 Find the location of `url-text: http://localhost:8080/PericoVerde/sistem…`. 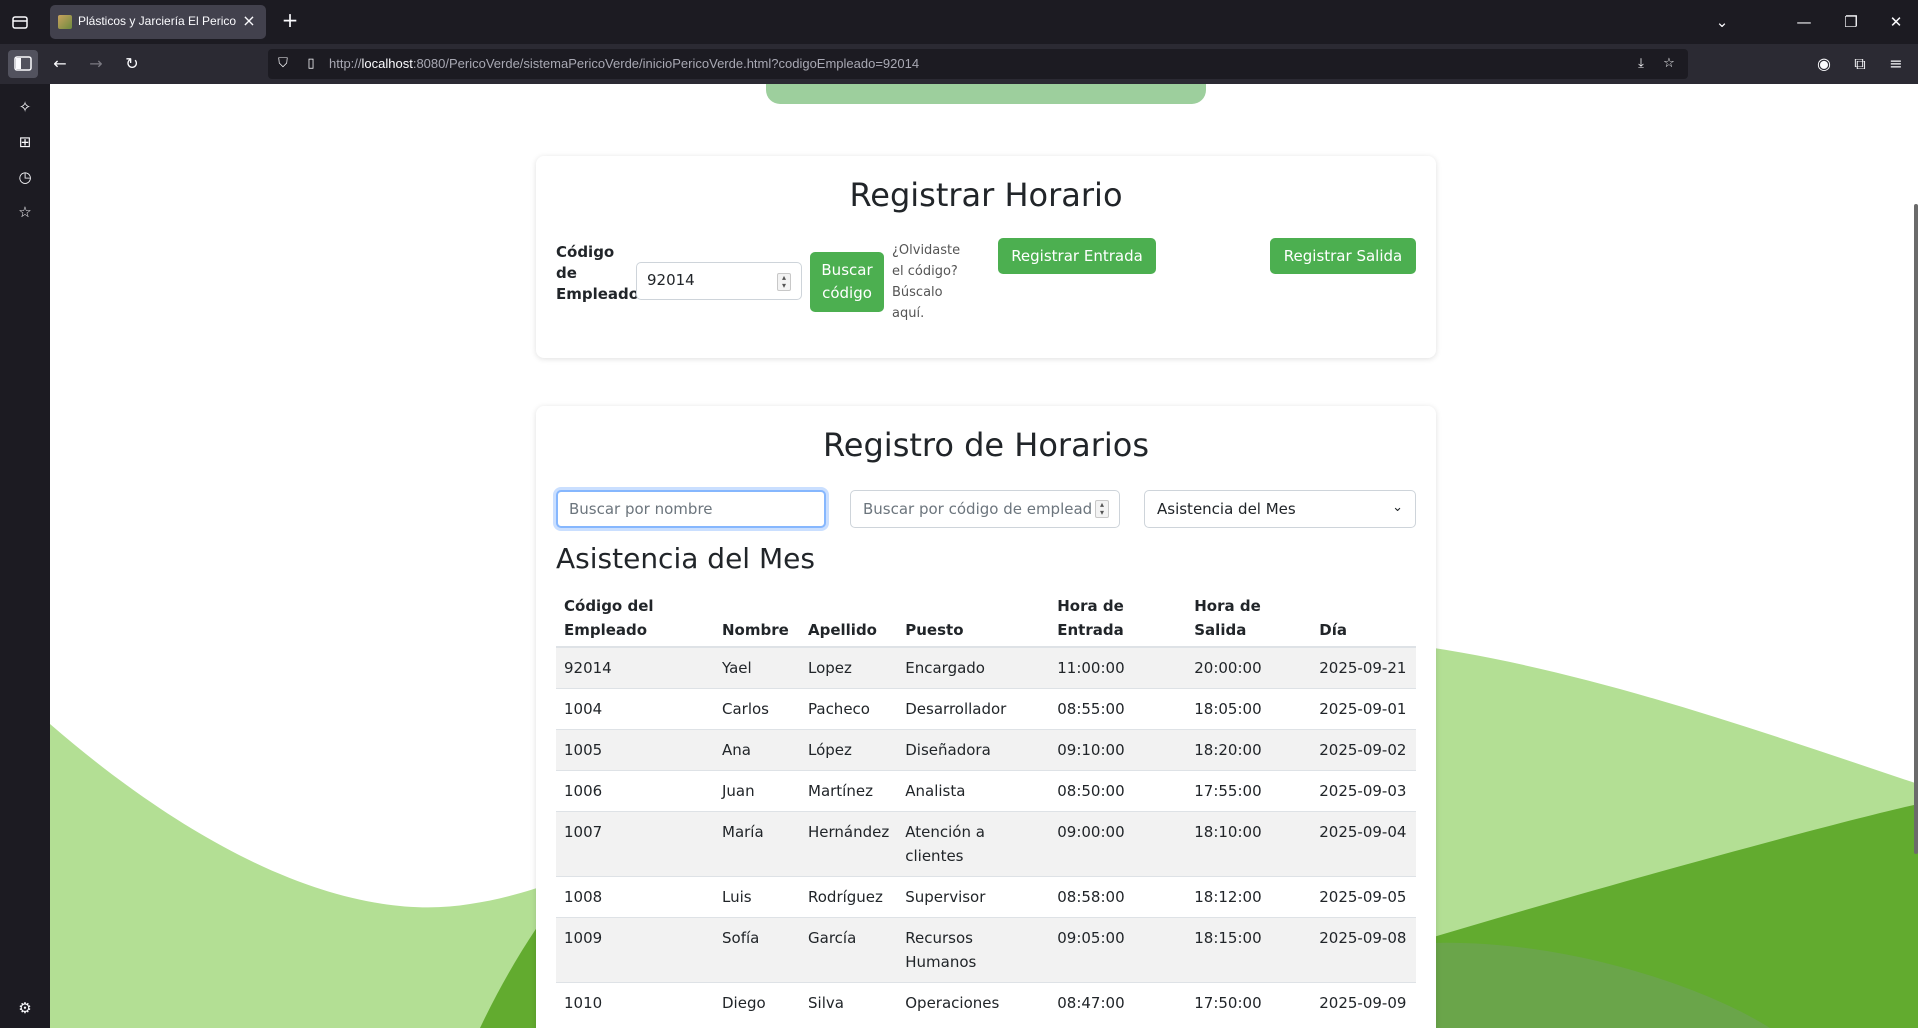

url-text: http://localhost:8080/PericoVerde/sistem… is located at coordinates (624, 63).